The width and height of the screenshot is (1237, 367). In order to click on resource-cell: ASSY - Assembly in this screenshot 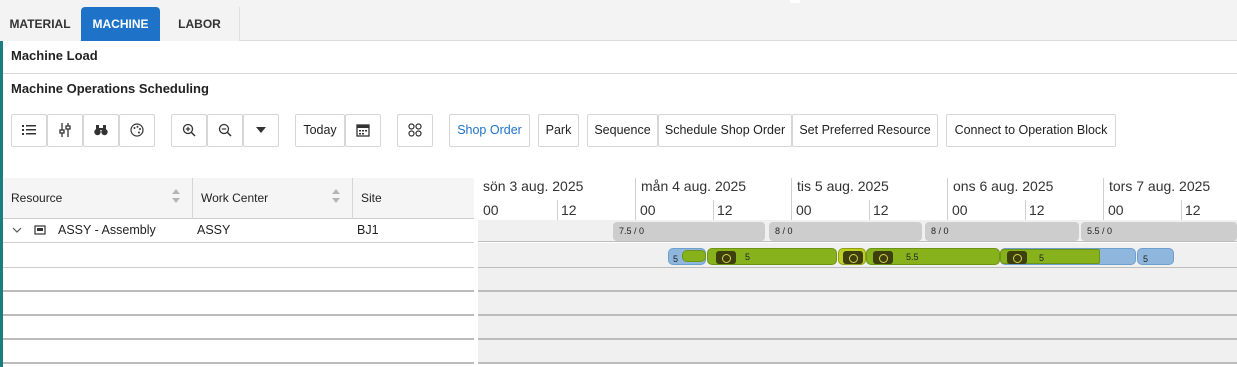, I will do `click(107, 230)`.